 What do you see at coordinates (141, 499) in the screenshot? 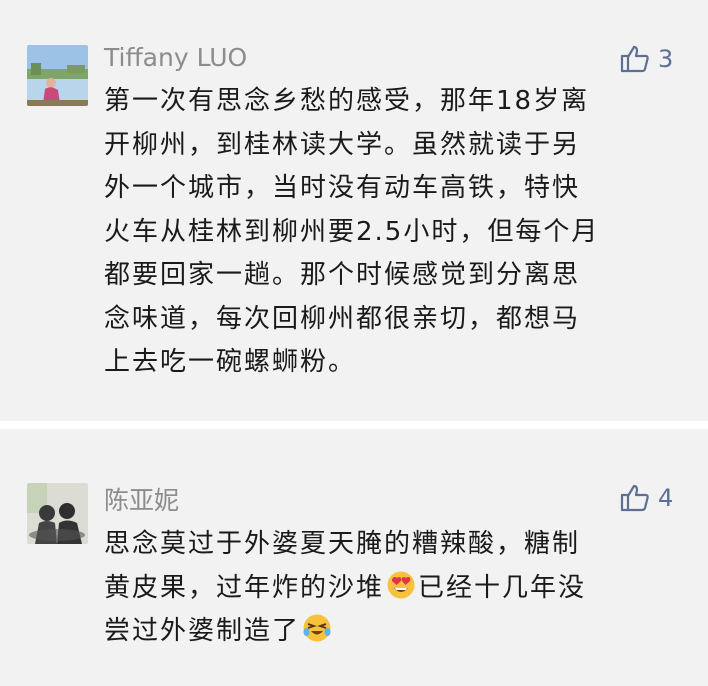
I see `comment-author: 陈亚妮` at bounding box center [141, 499].